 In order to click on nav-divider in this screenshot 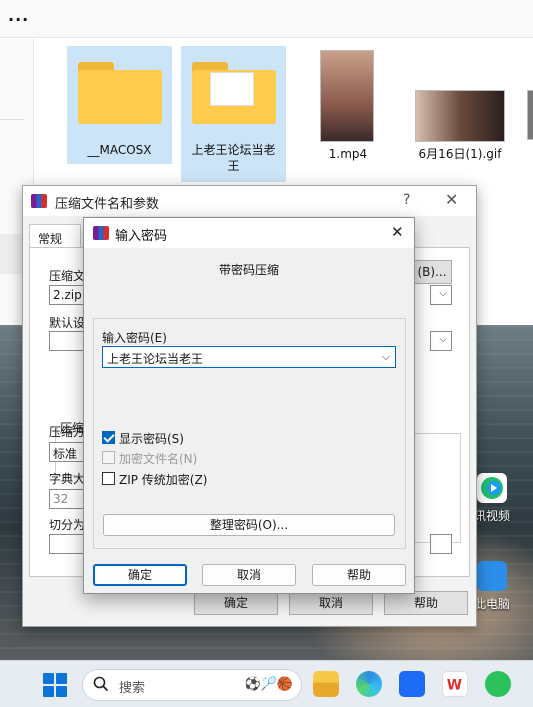, I will do `click(12, 119)`.